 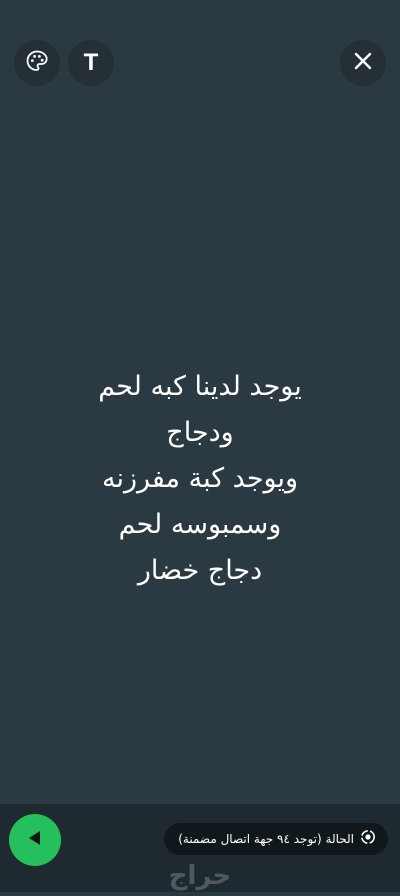 I want to click on palette-icon, so click(x=37, y=63).